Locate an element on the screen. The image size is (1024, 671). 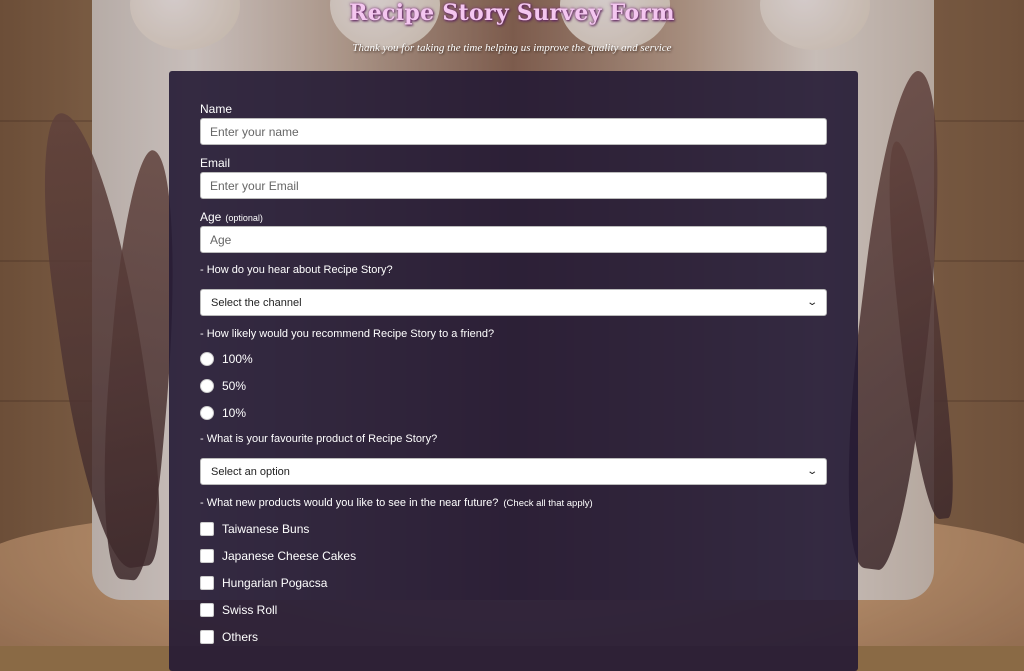
age-label: Age (optional) is located at coordinates (231, 217).